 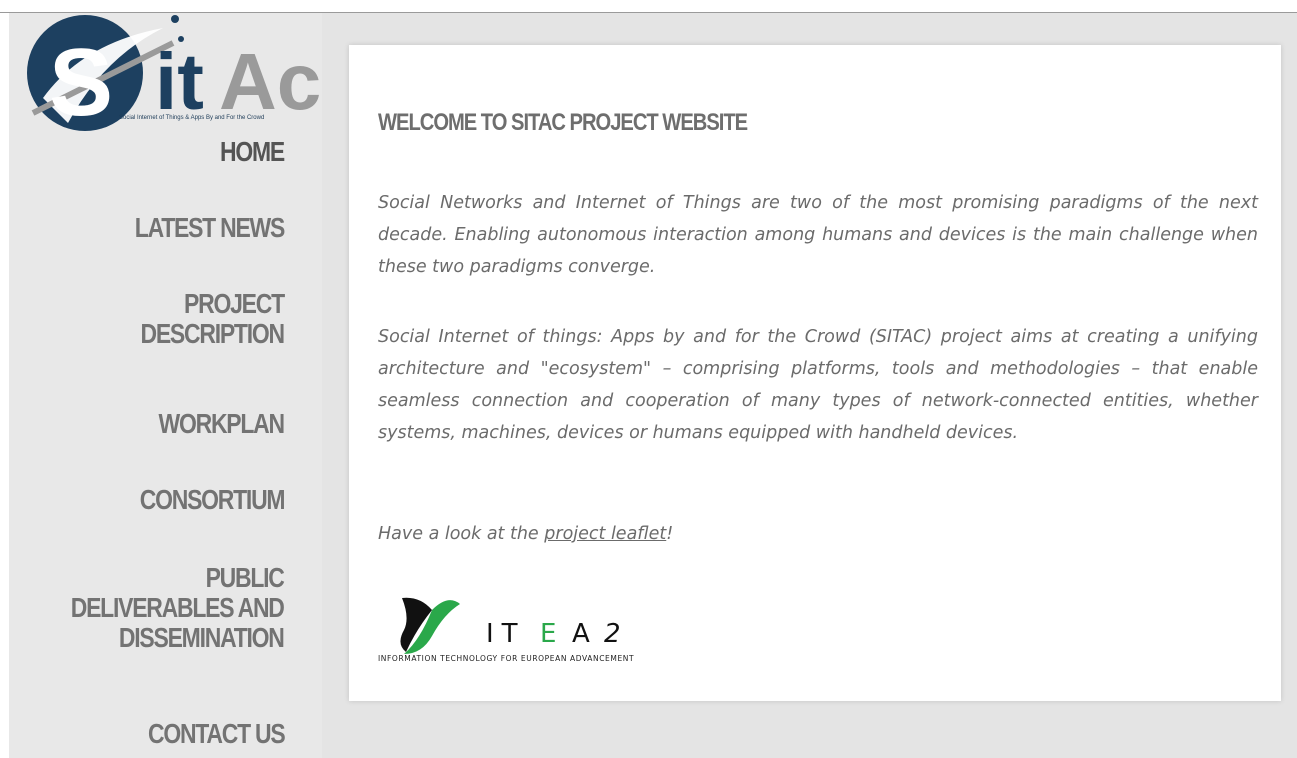 What do you see at coordinates (234, 303) in the screenshot?
I see `nav-project-description-line1: PROJECT` at bounding box center [234, 303].